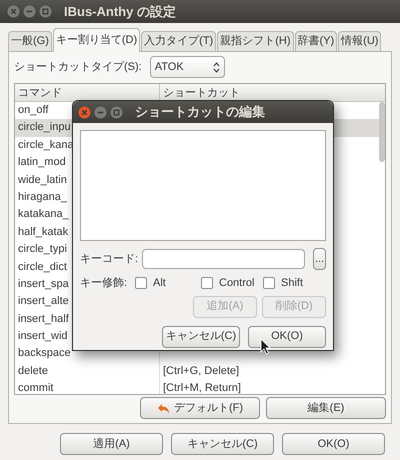 The height and width of the screenshot is (460, 400). What do you see at coordinates (200, 408) in the screenshot?
I see `default-button: デフォルト(F)` at bounding box center [200, 408].